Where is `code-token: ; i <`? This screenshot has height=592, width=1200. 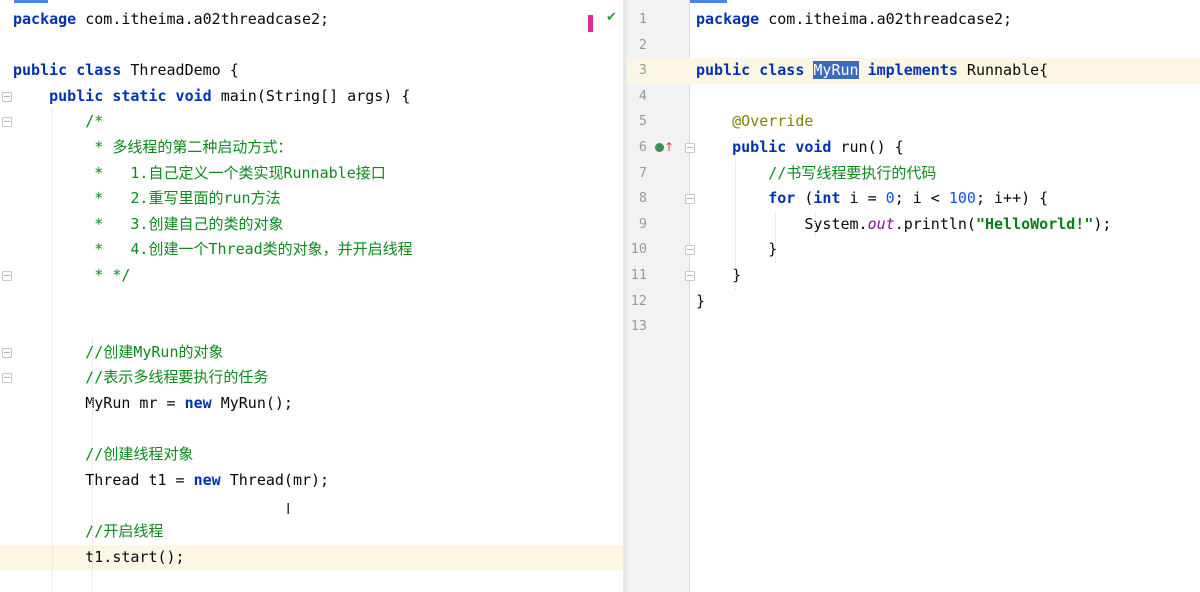
code-token: ; i < is located at coordinates (921, 198).